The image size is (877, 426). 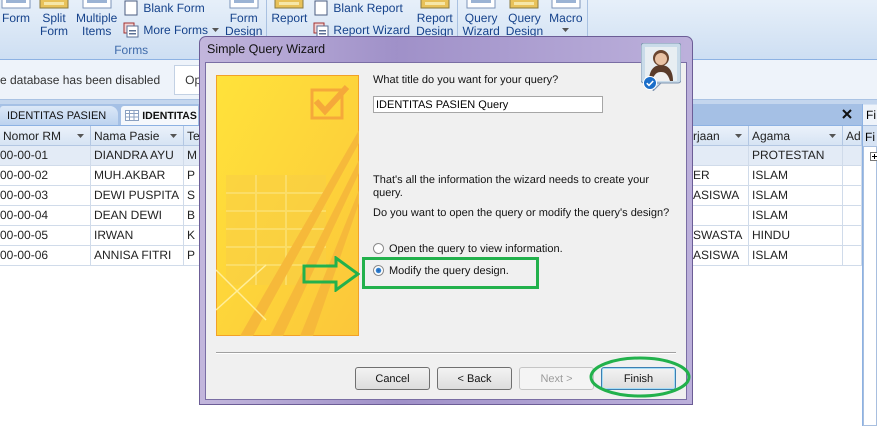 I want to click on ribbon-button: Blank Form, so click(x=171, y=8).